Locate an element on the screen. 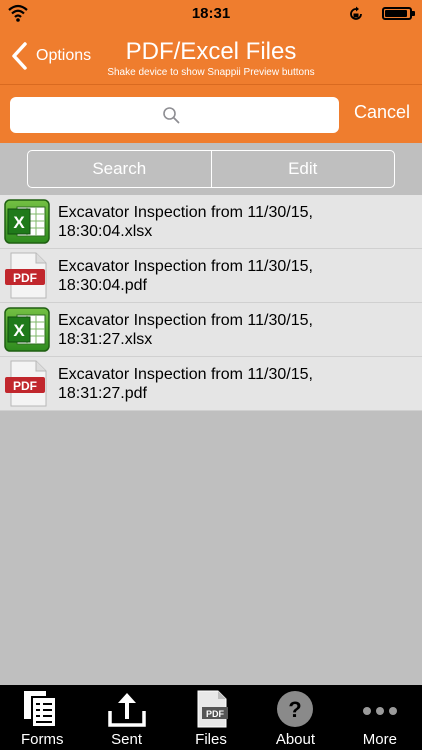  file-name-line2: 18:30:04.xlsx is located at coordinates (105, 231).